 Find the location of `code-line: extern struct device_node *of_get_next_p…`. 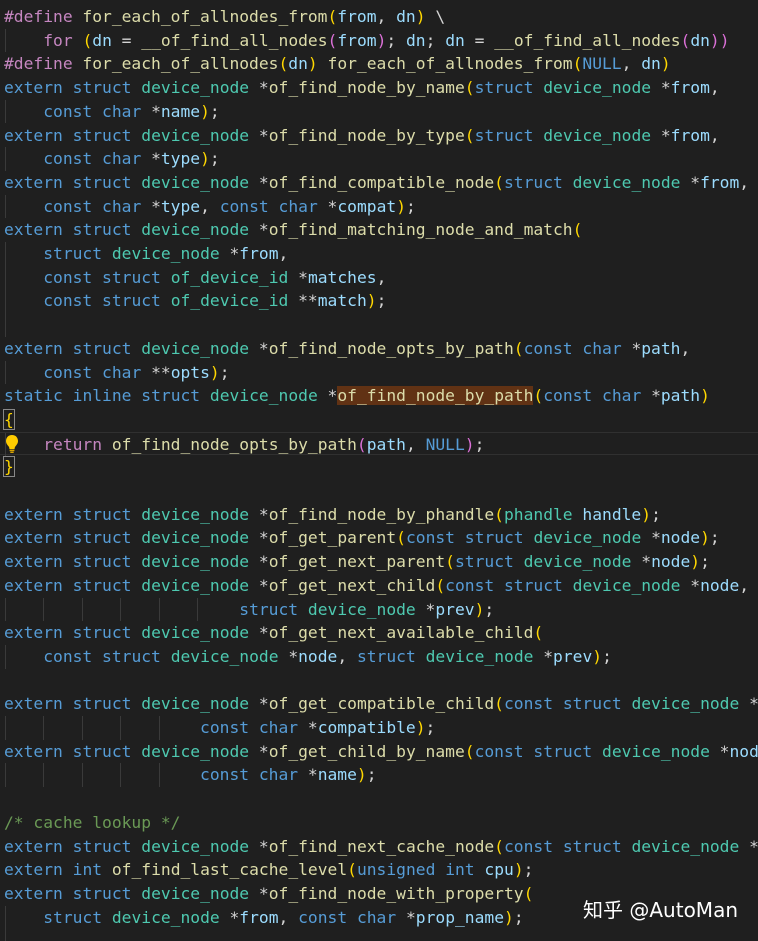

code-line: extern struct device_node *of_get_next_p… is located at coordinates (379, 562).